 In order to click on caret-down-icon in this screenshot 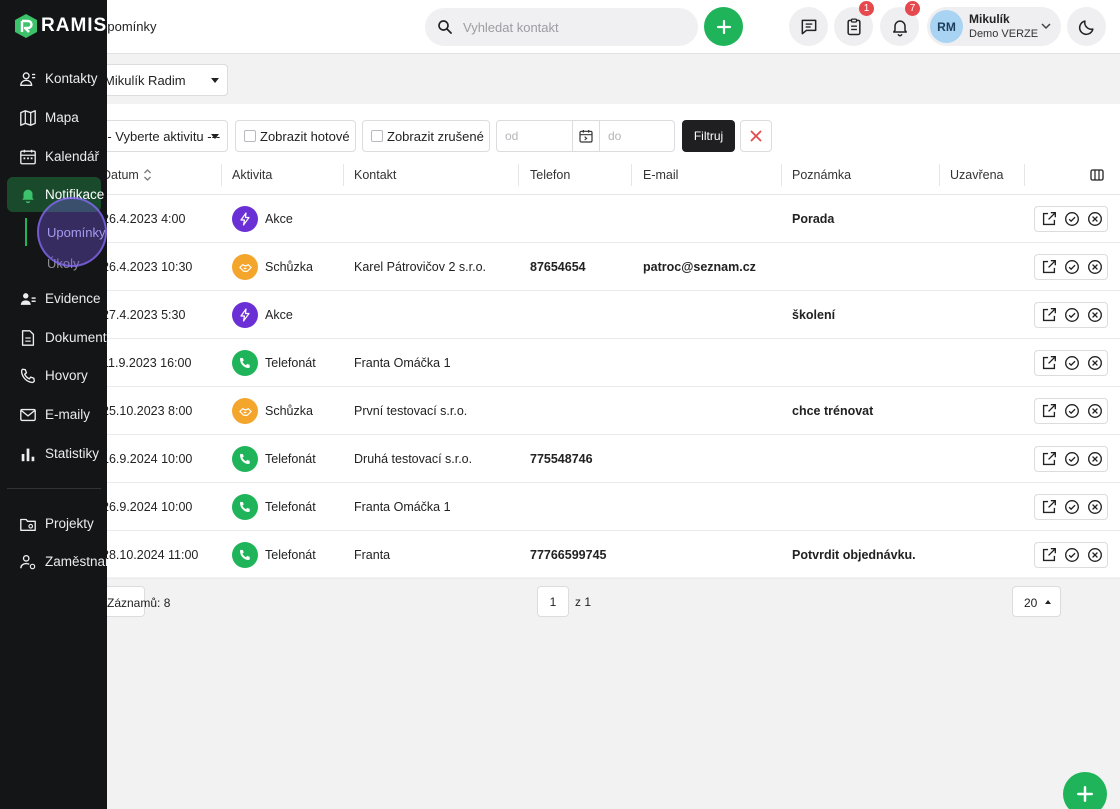, I will do `click(215, 136)`.